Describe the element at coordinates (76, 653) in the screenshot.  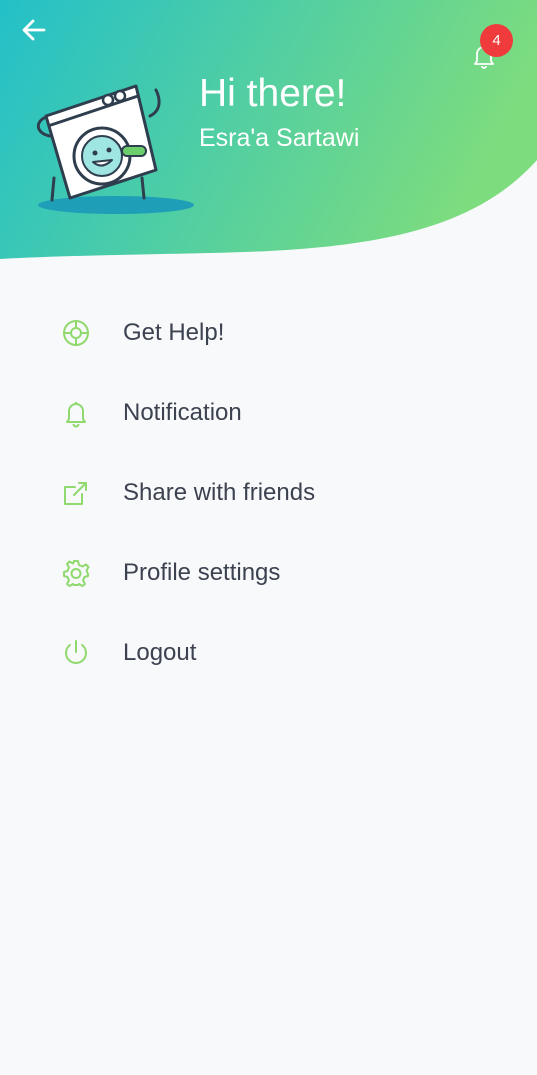
I see `power-icon` at that location.